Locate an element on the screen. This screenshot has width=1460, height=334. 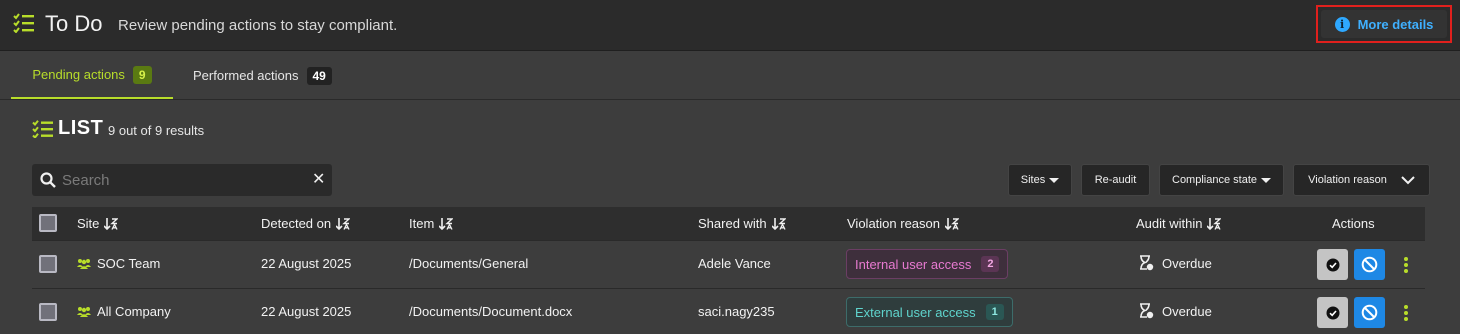
item-path: /Documents/General is located at coordinates (468, 263).